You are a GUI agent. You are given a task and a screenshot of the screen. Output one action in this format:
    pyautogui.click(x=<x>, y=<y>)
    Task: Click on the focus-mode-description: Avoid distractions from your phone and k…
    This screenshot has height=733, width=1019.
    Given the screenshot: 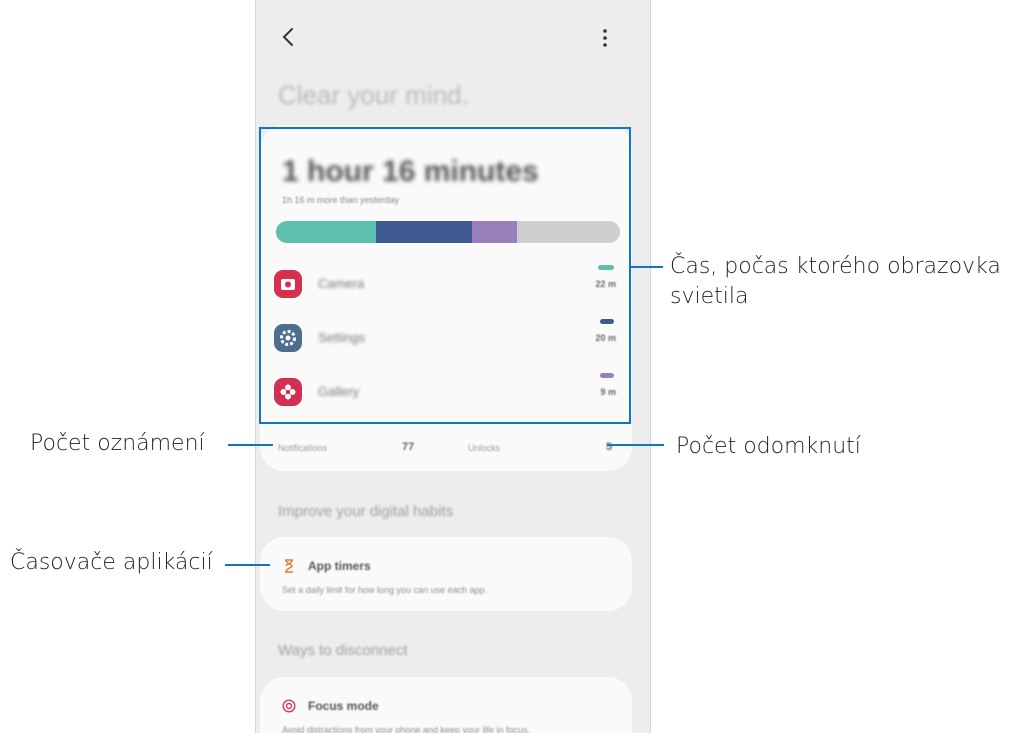 What is the action you would take?
    pyautogui.click(x=406, y=729)
    